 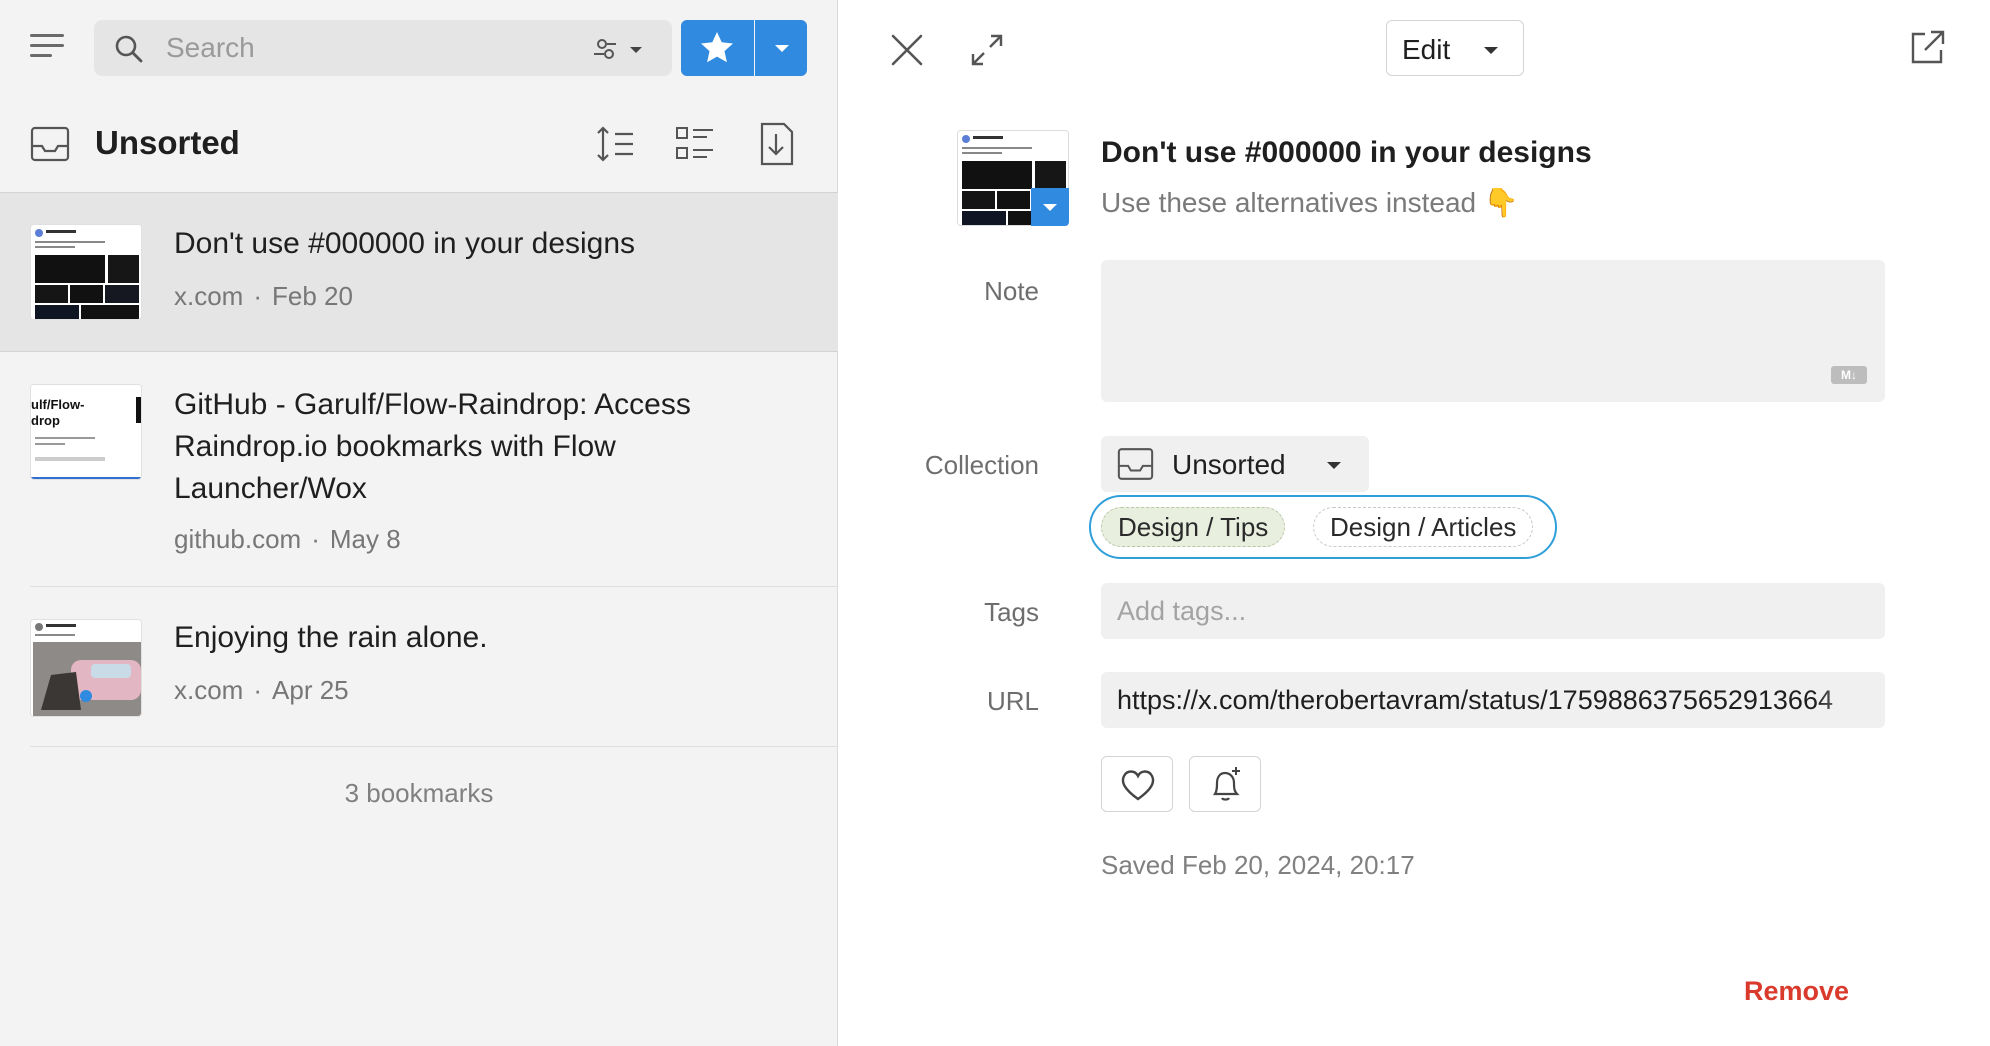 I want to click on url-input, so click(x=1493, y=700).